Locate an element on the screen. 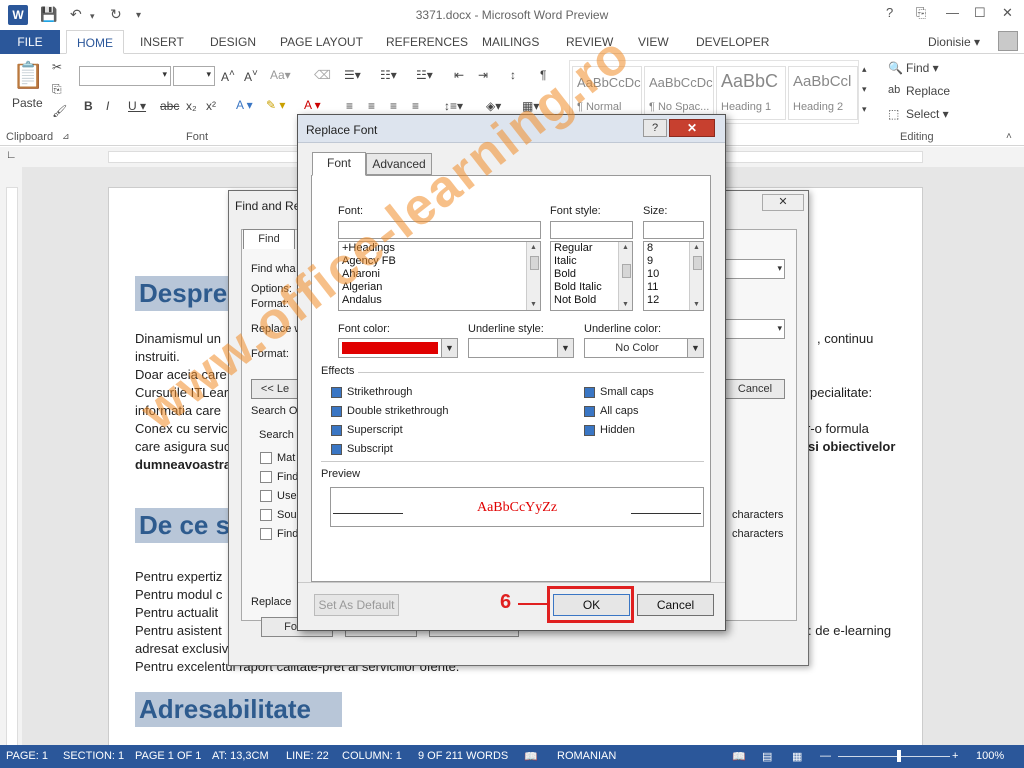  font-list-item: Andalus is located at coordinates (439, 300).